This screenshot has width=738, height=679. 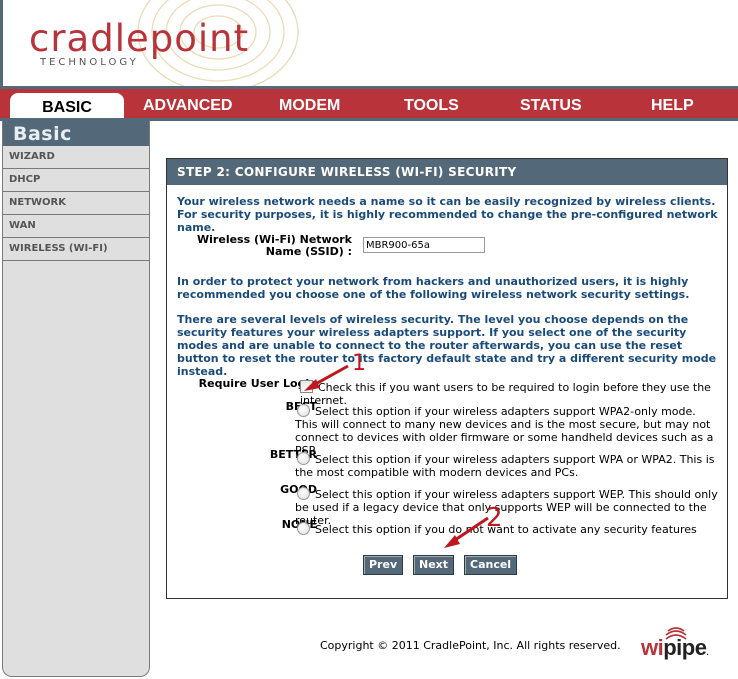 I want to click on ssid-label: Wireless (Wi-Fi) Network Name (SSID) :, so click(x=274, y=246).